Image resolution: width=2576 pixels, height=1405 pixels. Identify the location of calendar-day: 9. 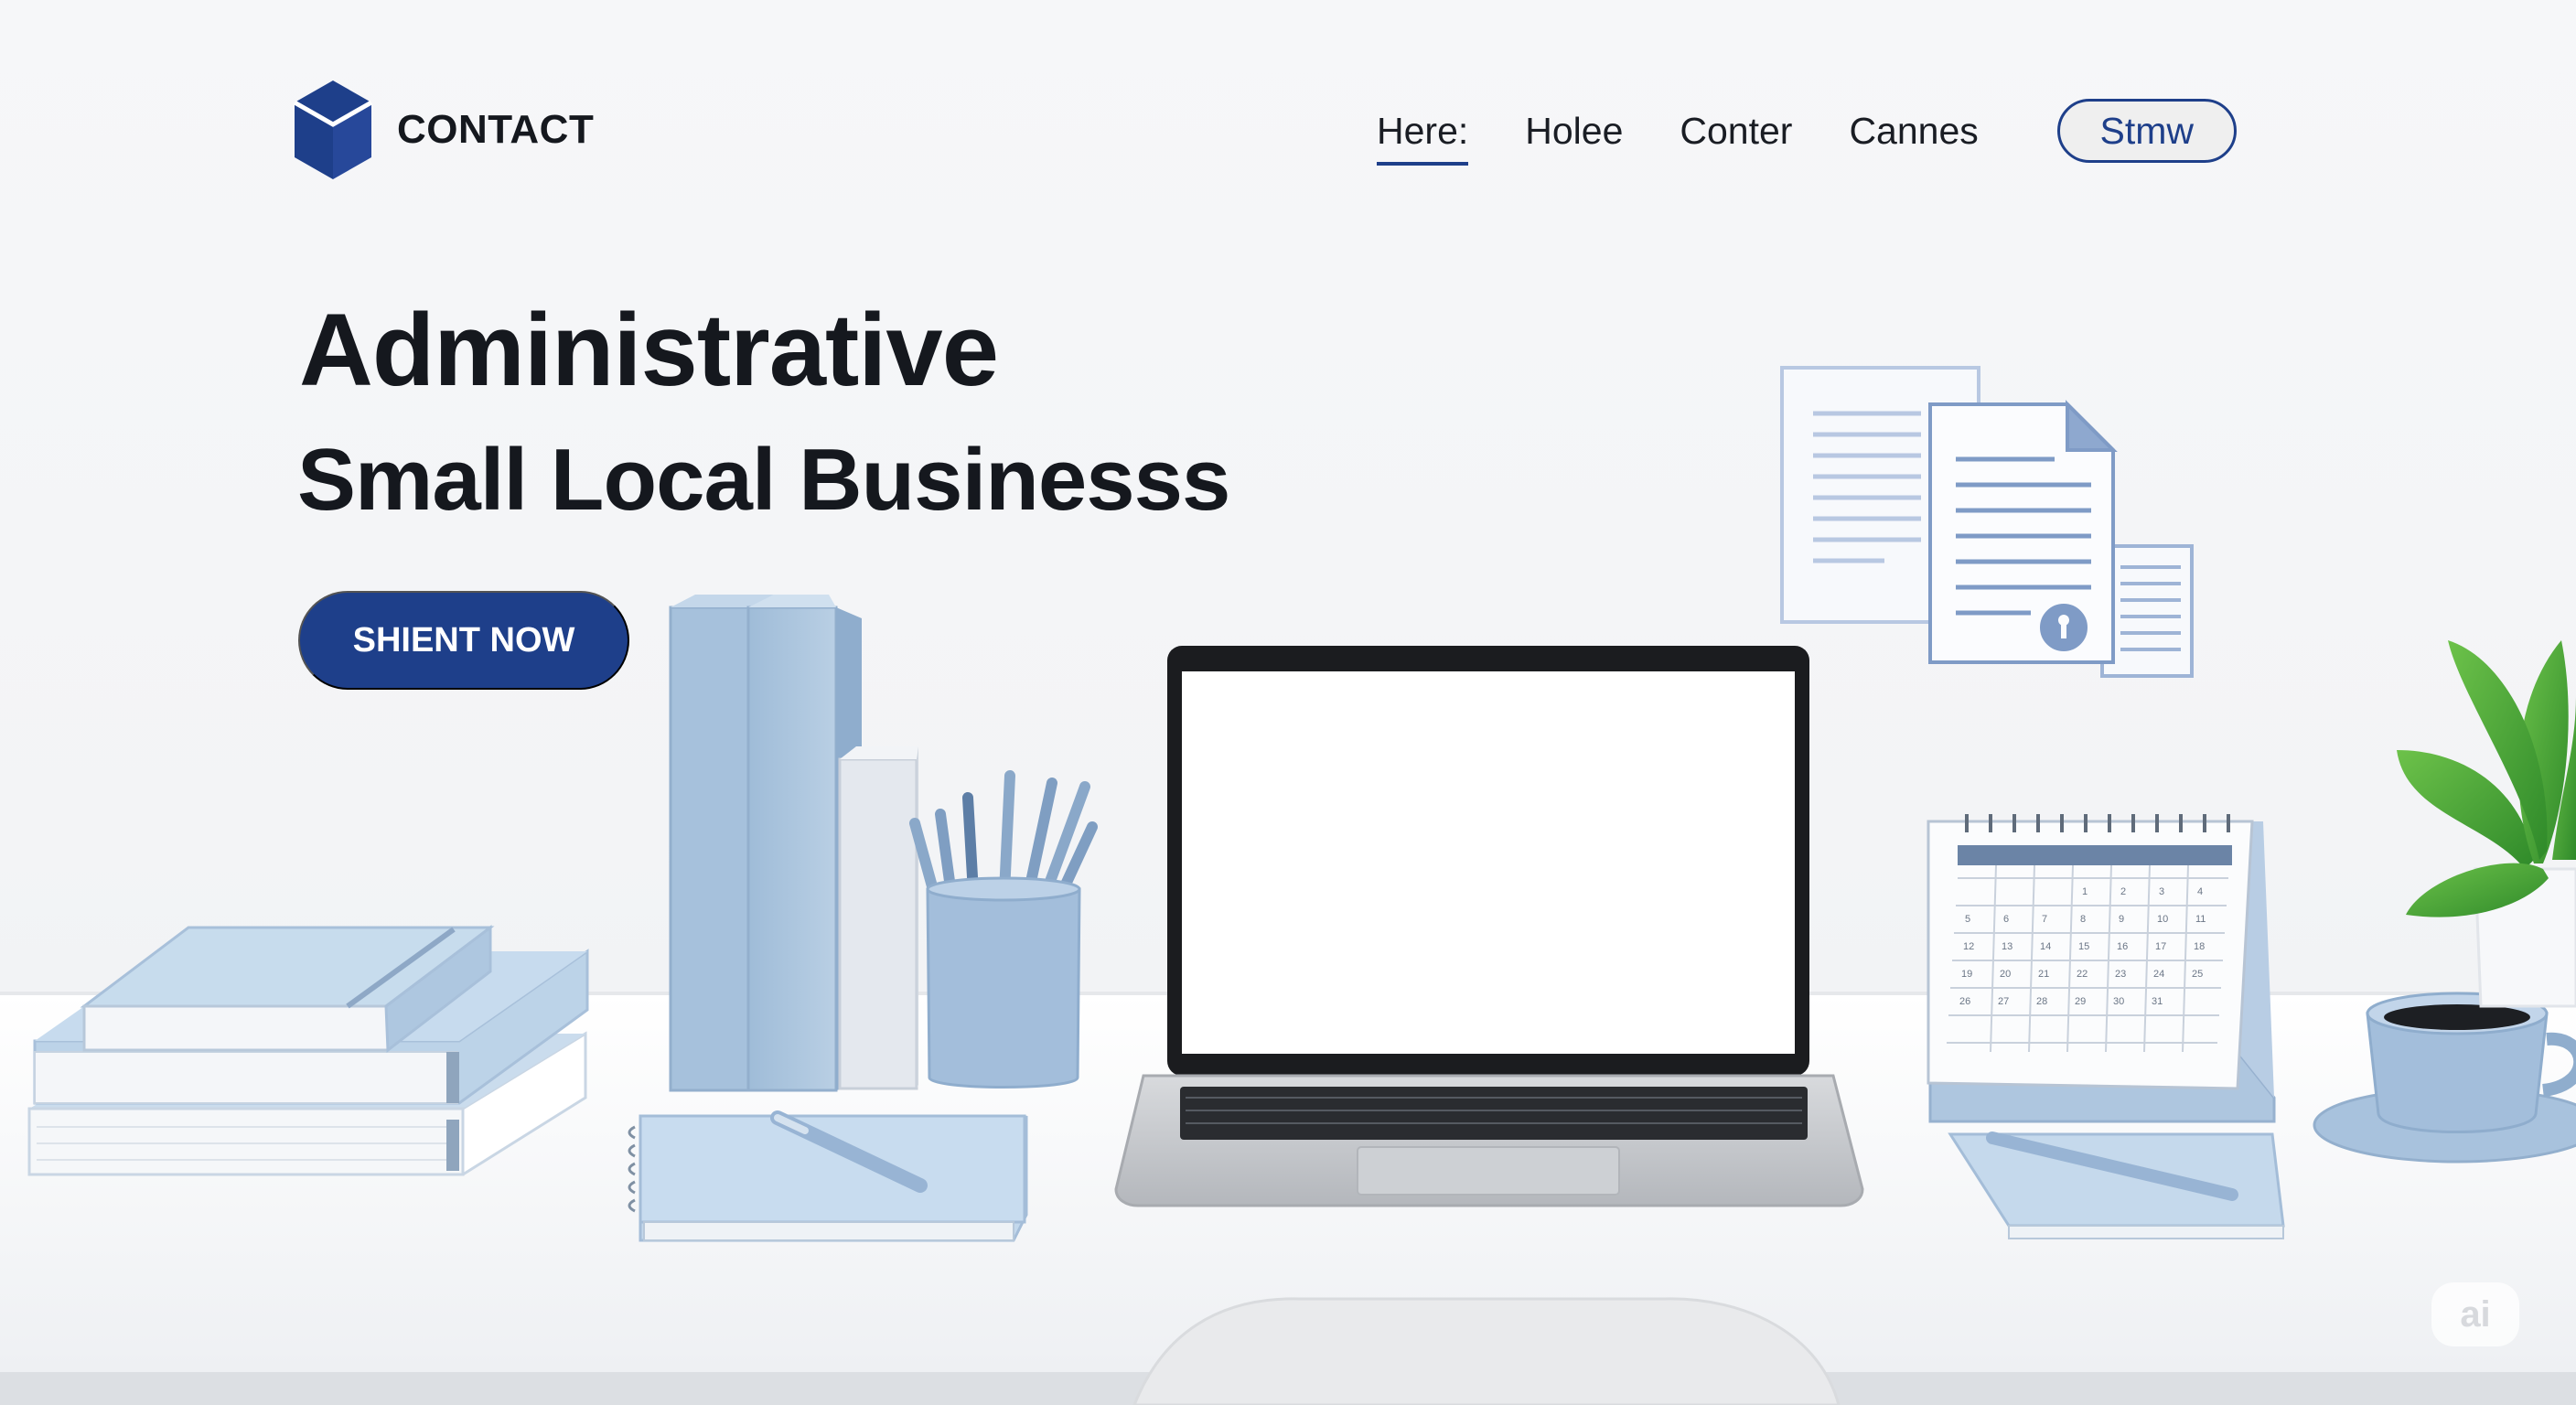
(2121, 920).